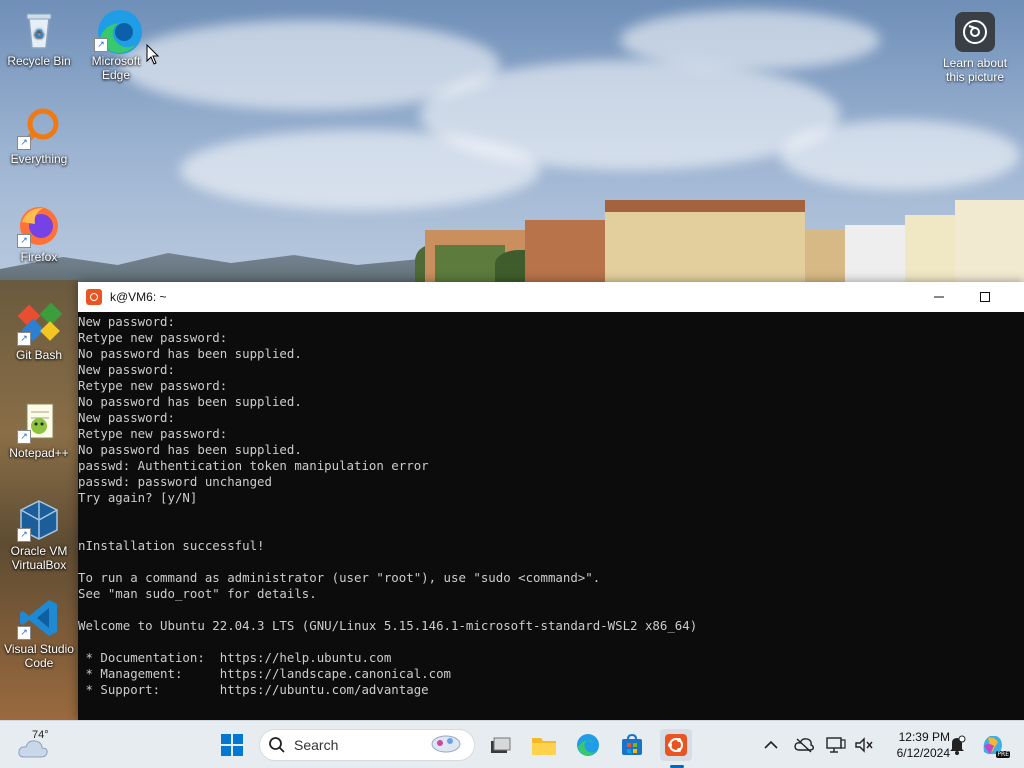 Image resolution: width=1024 pixels, height=768 pixels. I want to click on terminal-title: k@VM6: ~, so click(138, 297).